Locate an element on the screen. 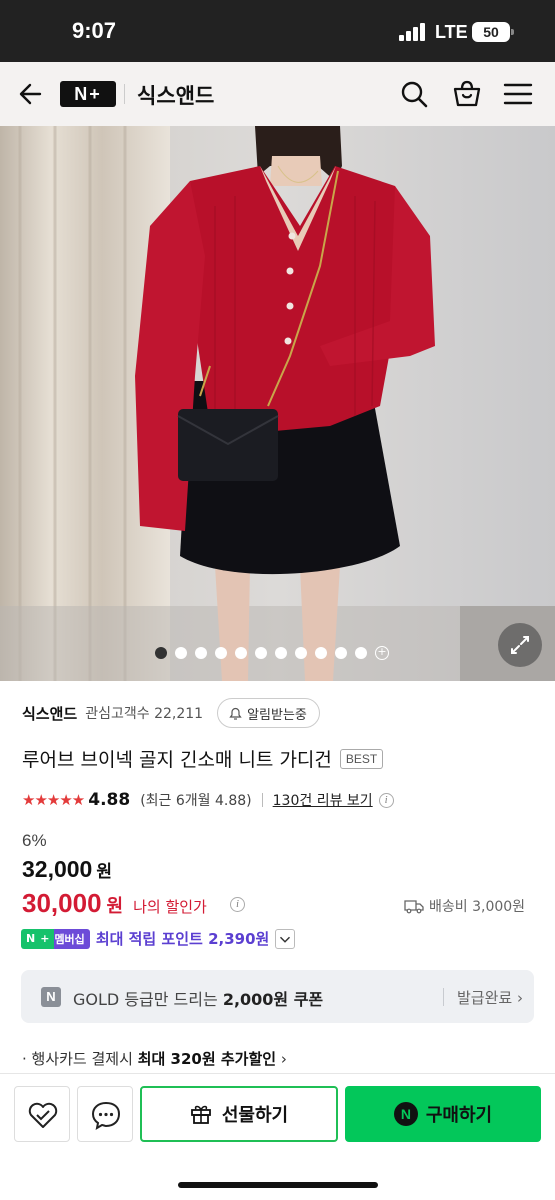  gift-icon is located at coordinates (200, 1114).